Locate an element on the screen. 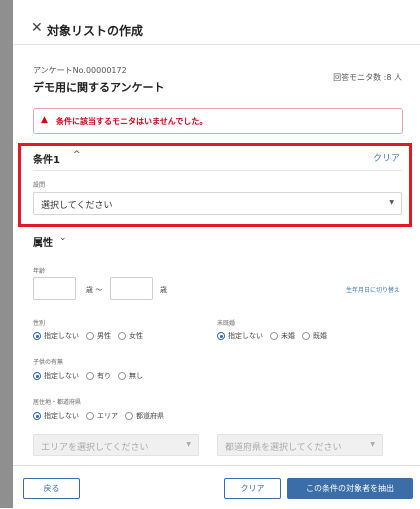 Image resolution: width=420 pixels, height=509 pixels. age-from-unit: 歳 〜 is located at coordinates (94, 290).